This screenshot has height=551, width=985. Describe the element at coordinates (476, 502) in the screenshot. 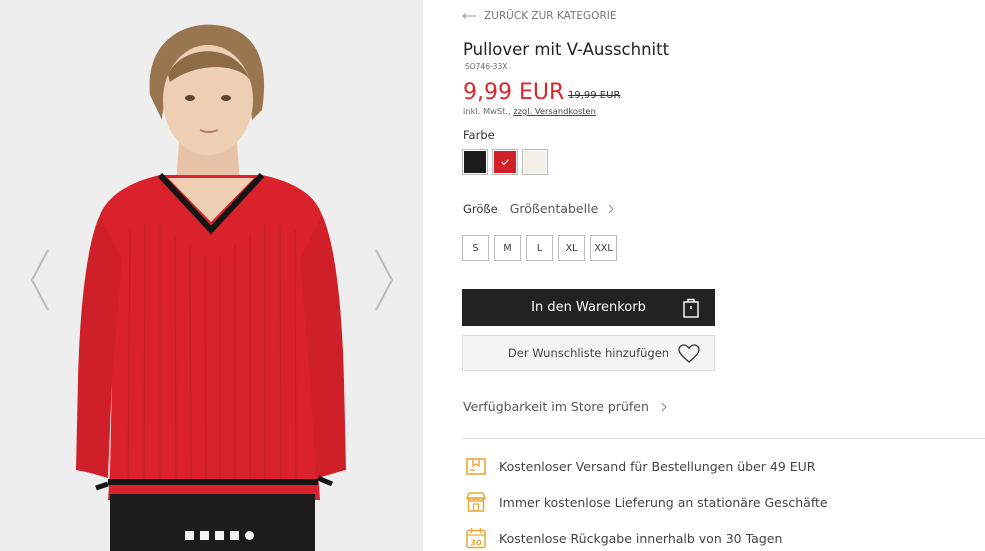

I see `store-icon` at that location.